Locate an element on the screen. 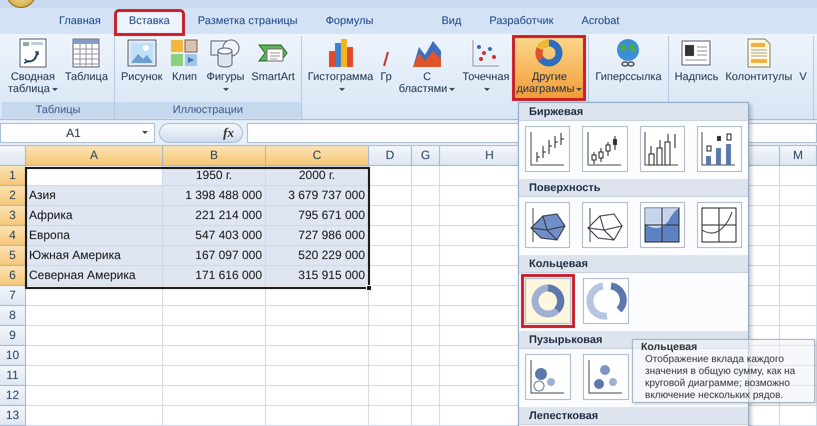 This screenshot has height=426, width=817. menu-section-heading: Лепестковая is located at coordinates (633, 416).